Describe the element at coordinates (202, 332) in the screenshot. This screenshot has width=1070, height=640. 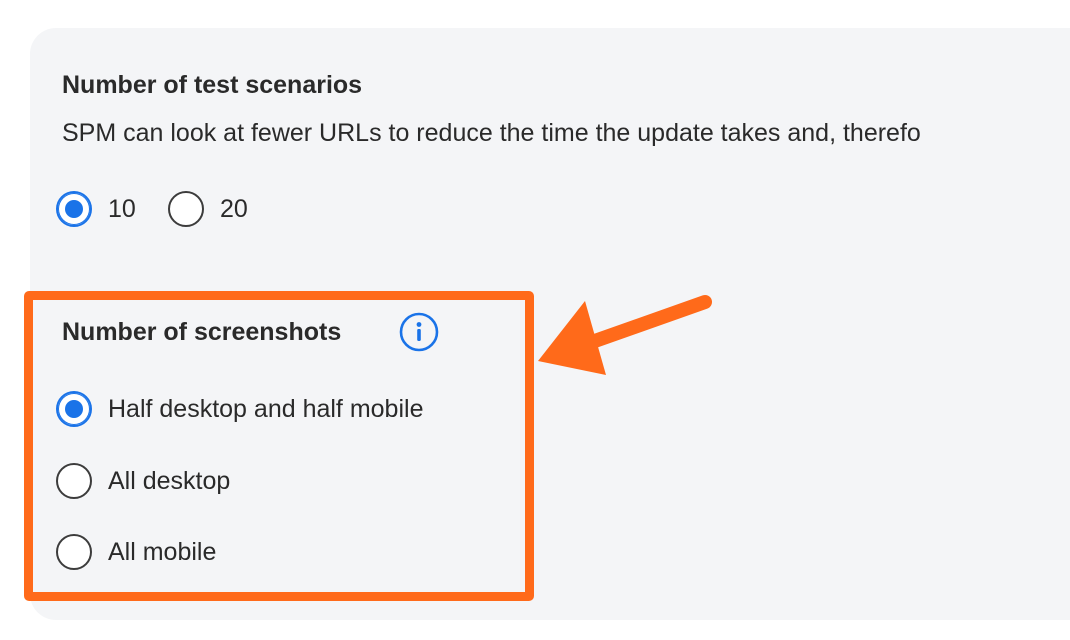
I see `screenshots-title: Number of screenshots` at that location.